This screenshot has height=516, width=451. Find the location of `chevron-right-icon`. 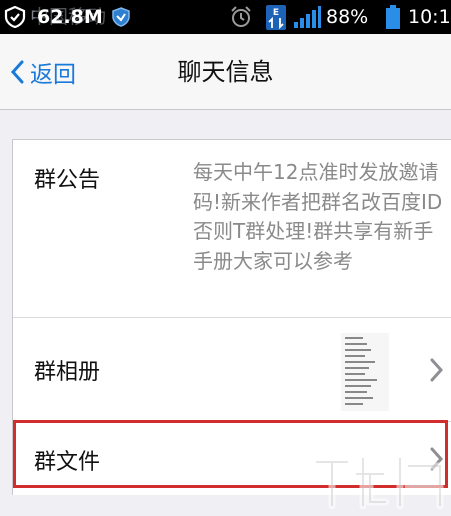

chevron-right-icon is located at coordinates (437, 370).